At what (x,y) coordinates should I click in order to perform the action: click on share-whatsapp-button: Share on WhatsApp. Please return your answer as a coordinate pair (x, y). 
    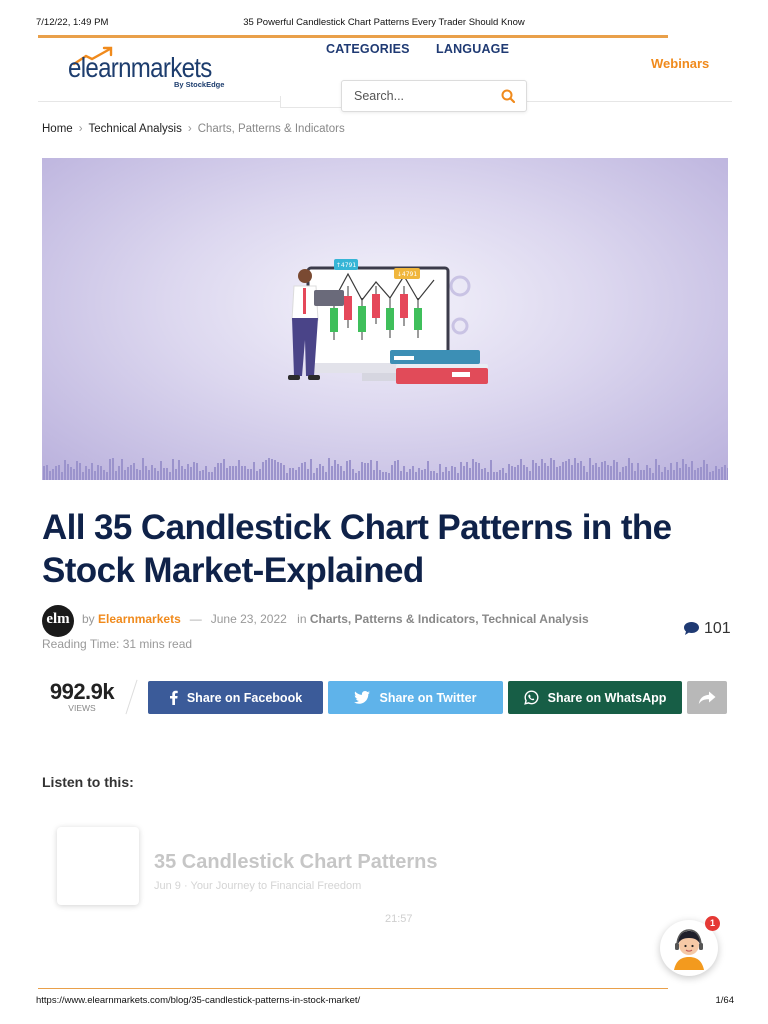
    Looking at the image, I should click on (595, 697).